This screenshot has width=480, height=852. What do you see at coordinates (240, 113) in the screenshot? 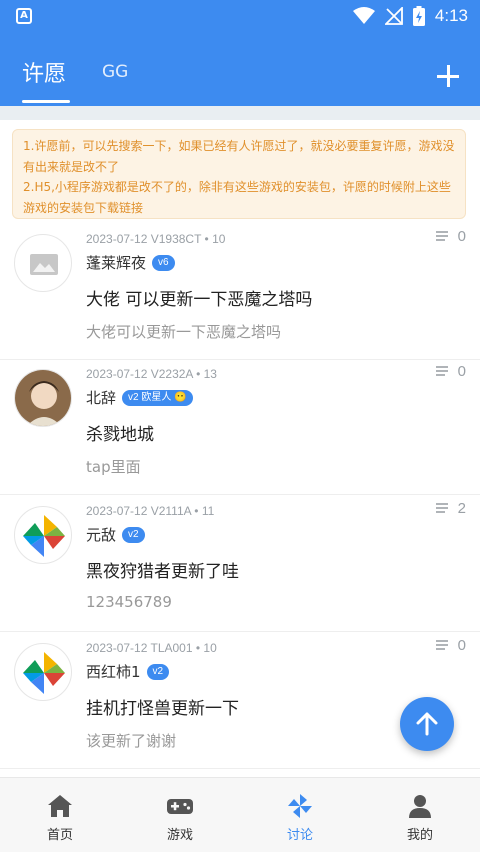
I see `header-divider` at bounding box center [240, 113].